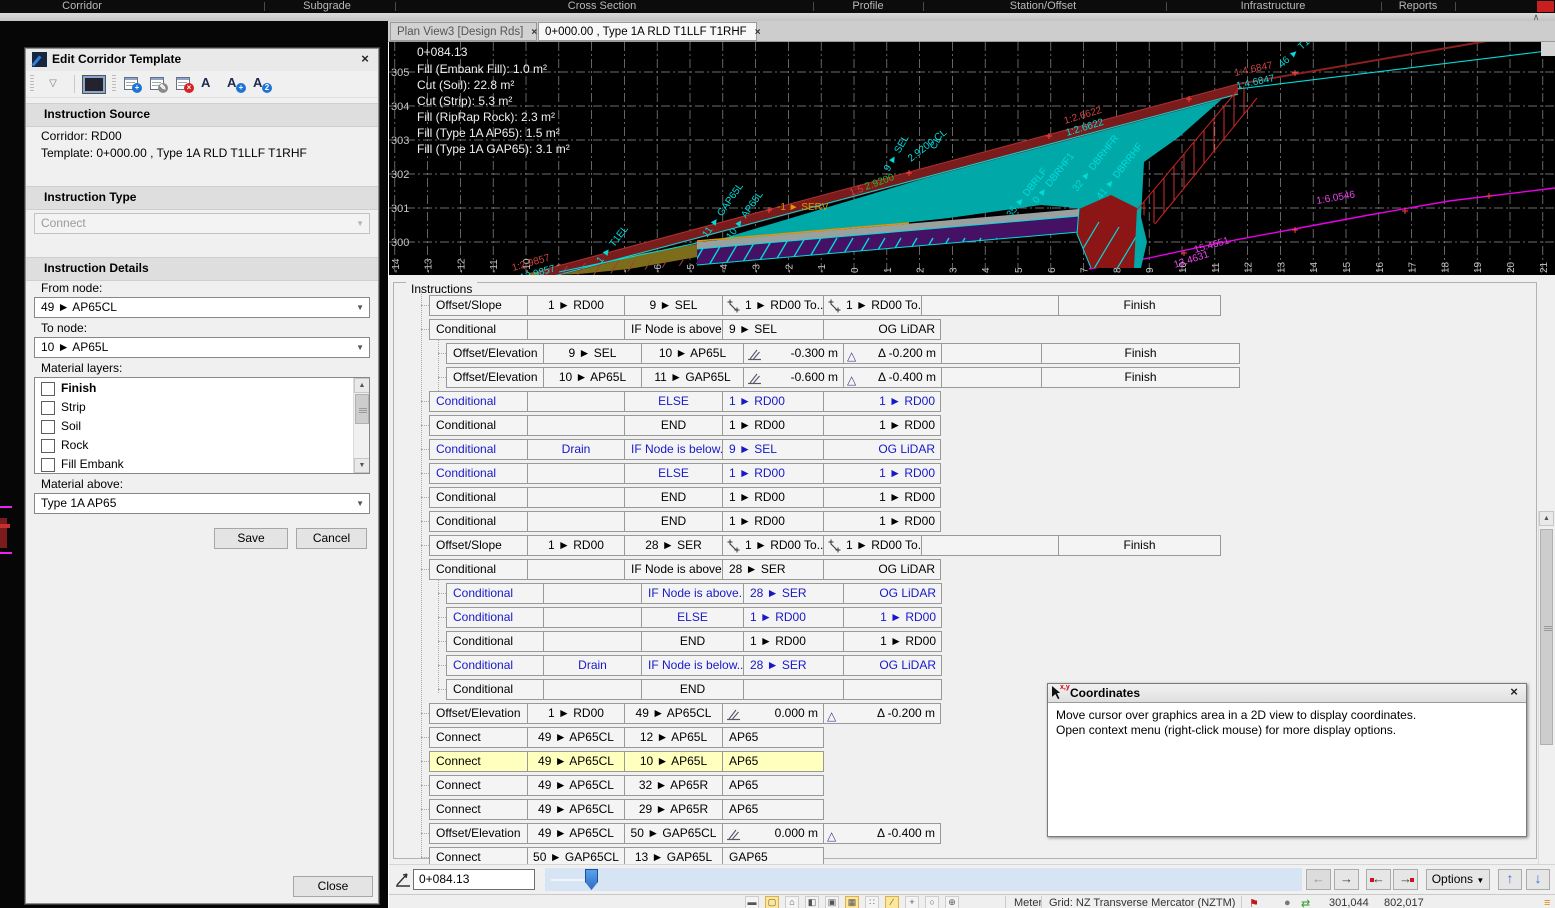 Image resolution: width=1555 pixels, height=908 pixels. Describe the element at coordinates (932, 902) in the screenshot. I see `status-icon: ○` at that location.